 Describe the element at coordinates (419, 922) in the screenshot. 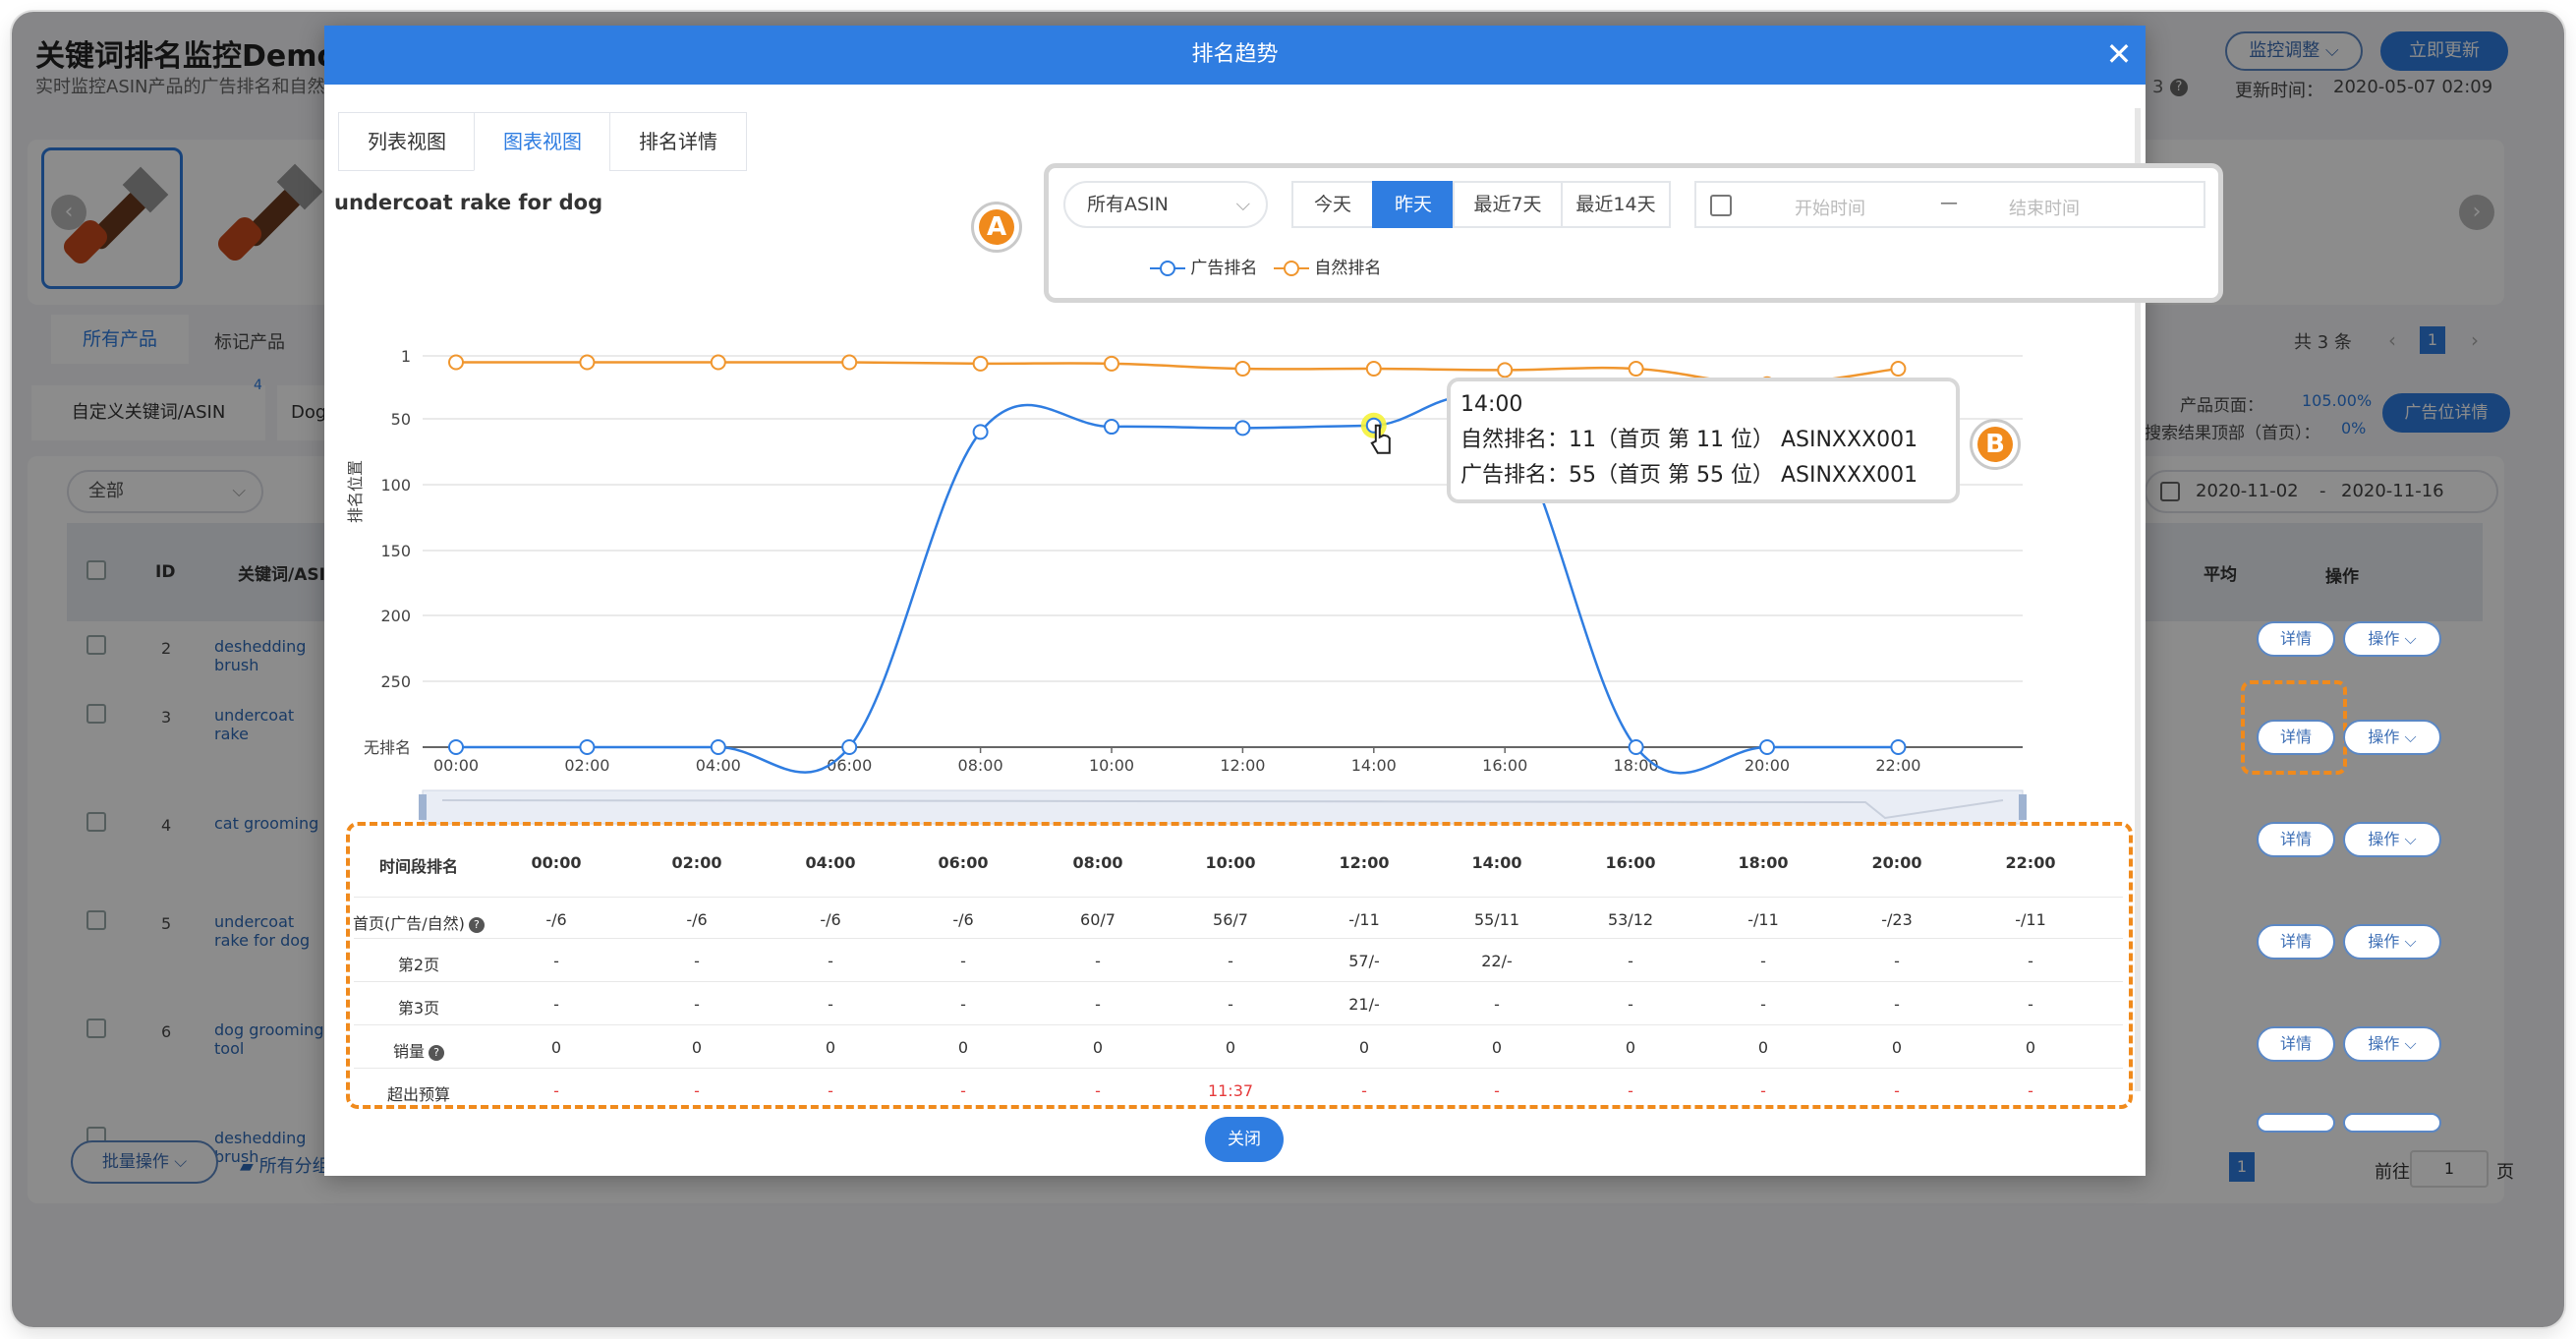

I see `table-row-label: 首页(广告/自然)?` at that location.